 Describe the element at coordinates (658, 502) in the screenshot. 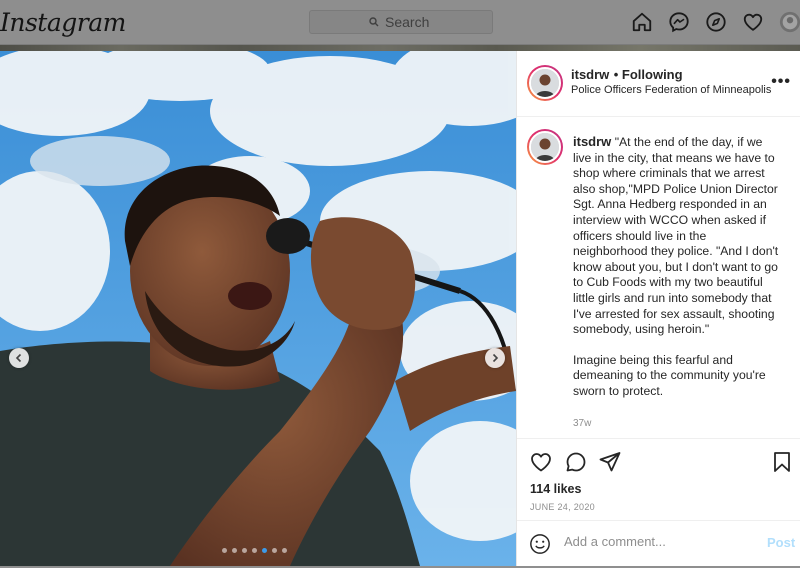

I see `post-actions: 114 likes JUNE 24, 2020 Post` at that location.